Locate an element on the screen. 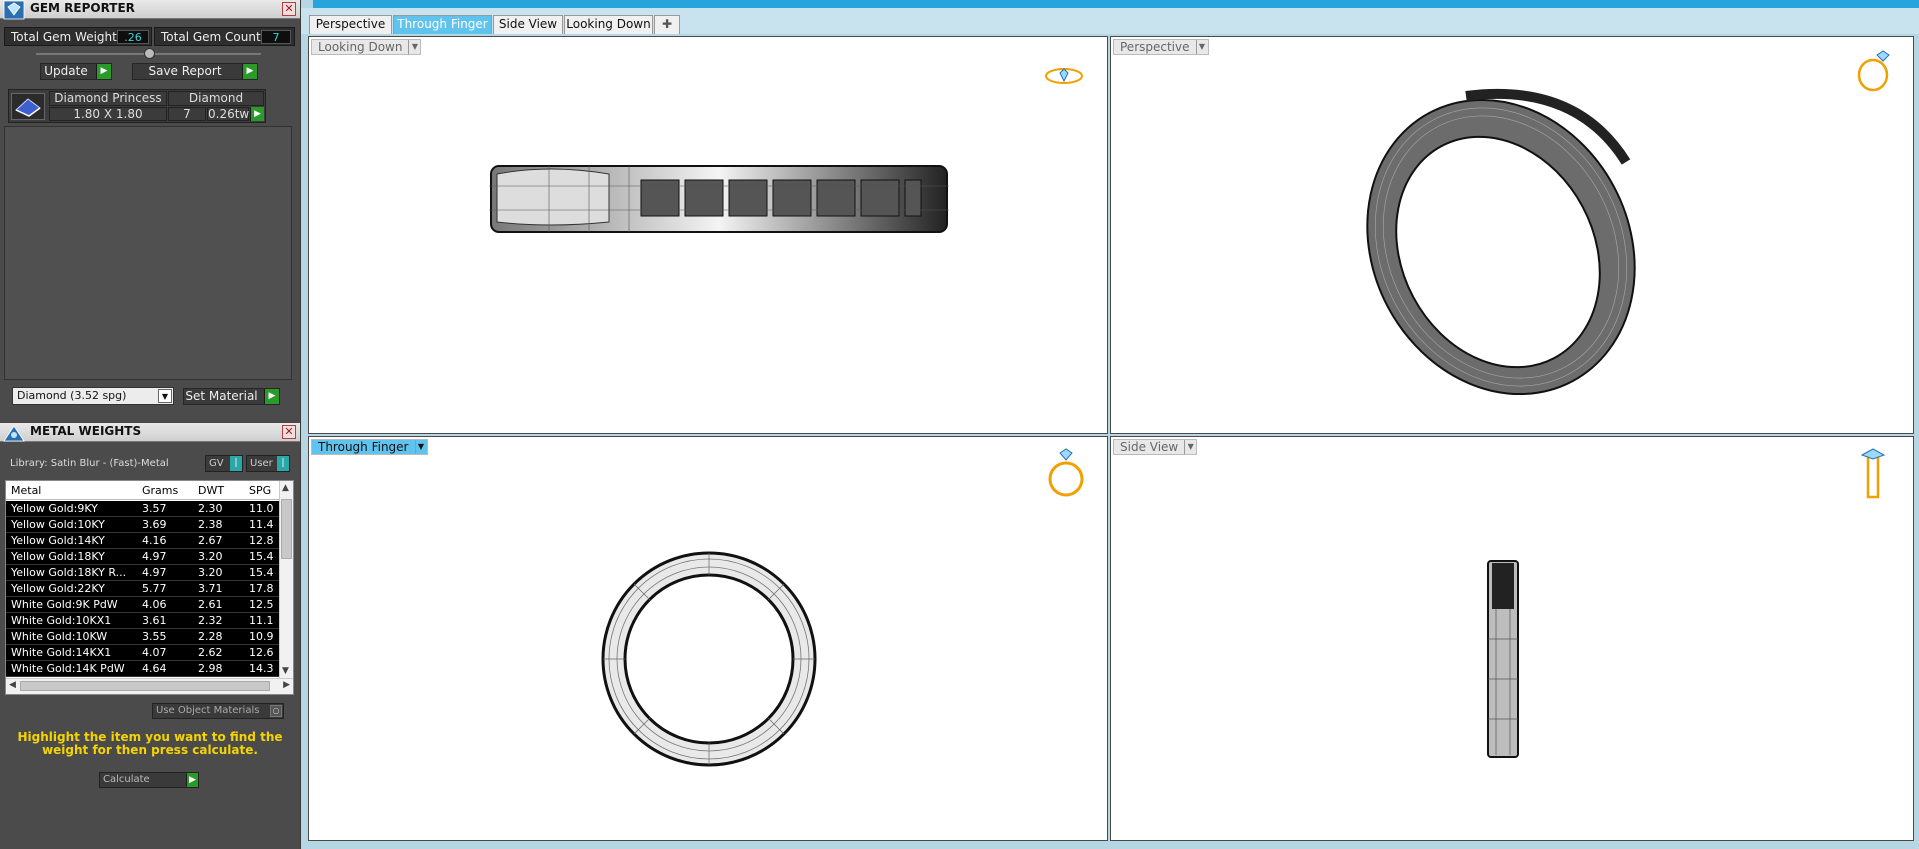  viewport-side-view-title: Side View is located at coordinates (1149, 447).